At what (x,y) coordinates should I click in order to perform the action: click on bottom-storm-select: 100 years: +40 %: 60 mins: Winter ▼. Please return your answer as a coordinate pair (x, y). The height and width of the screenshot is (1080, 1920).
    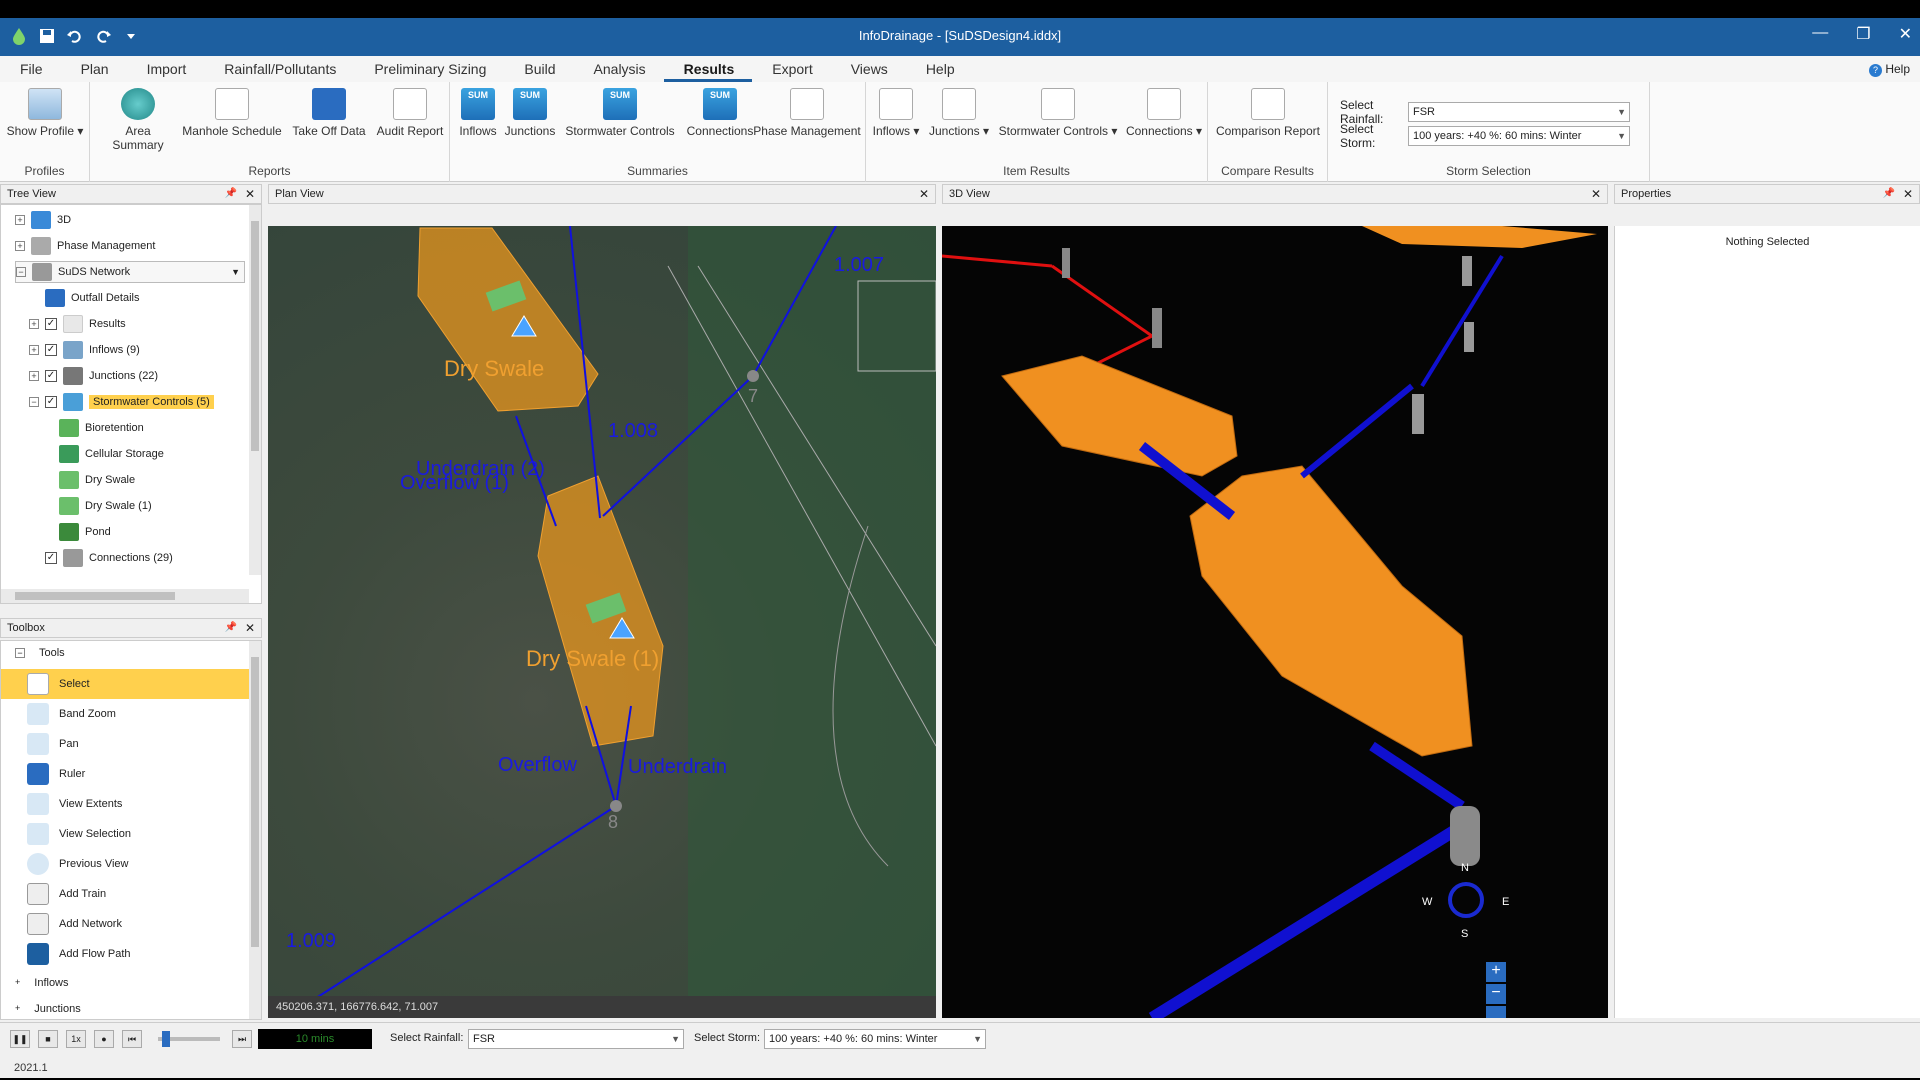
    Looking at the image, I should click on (875, 1039).